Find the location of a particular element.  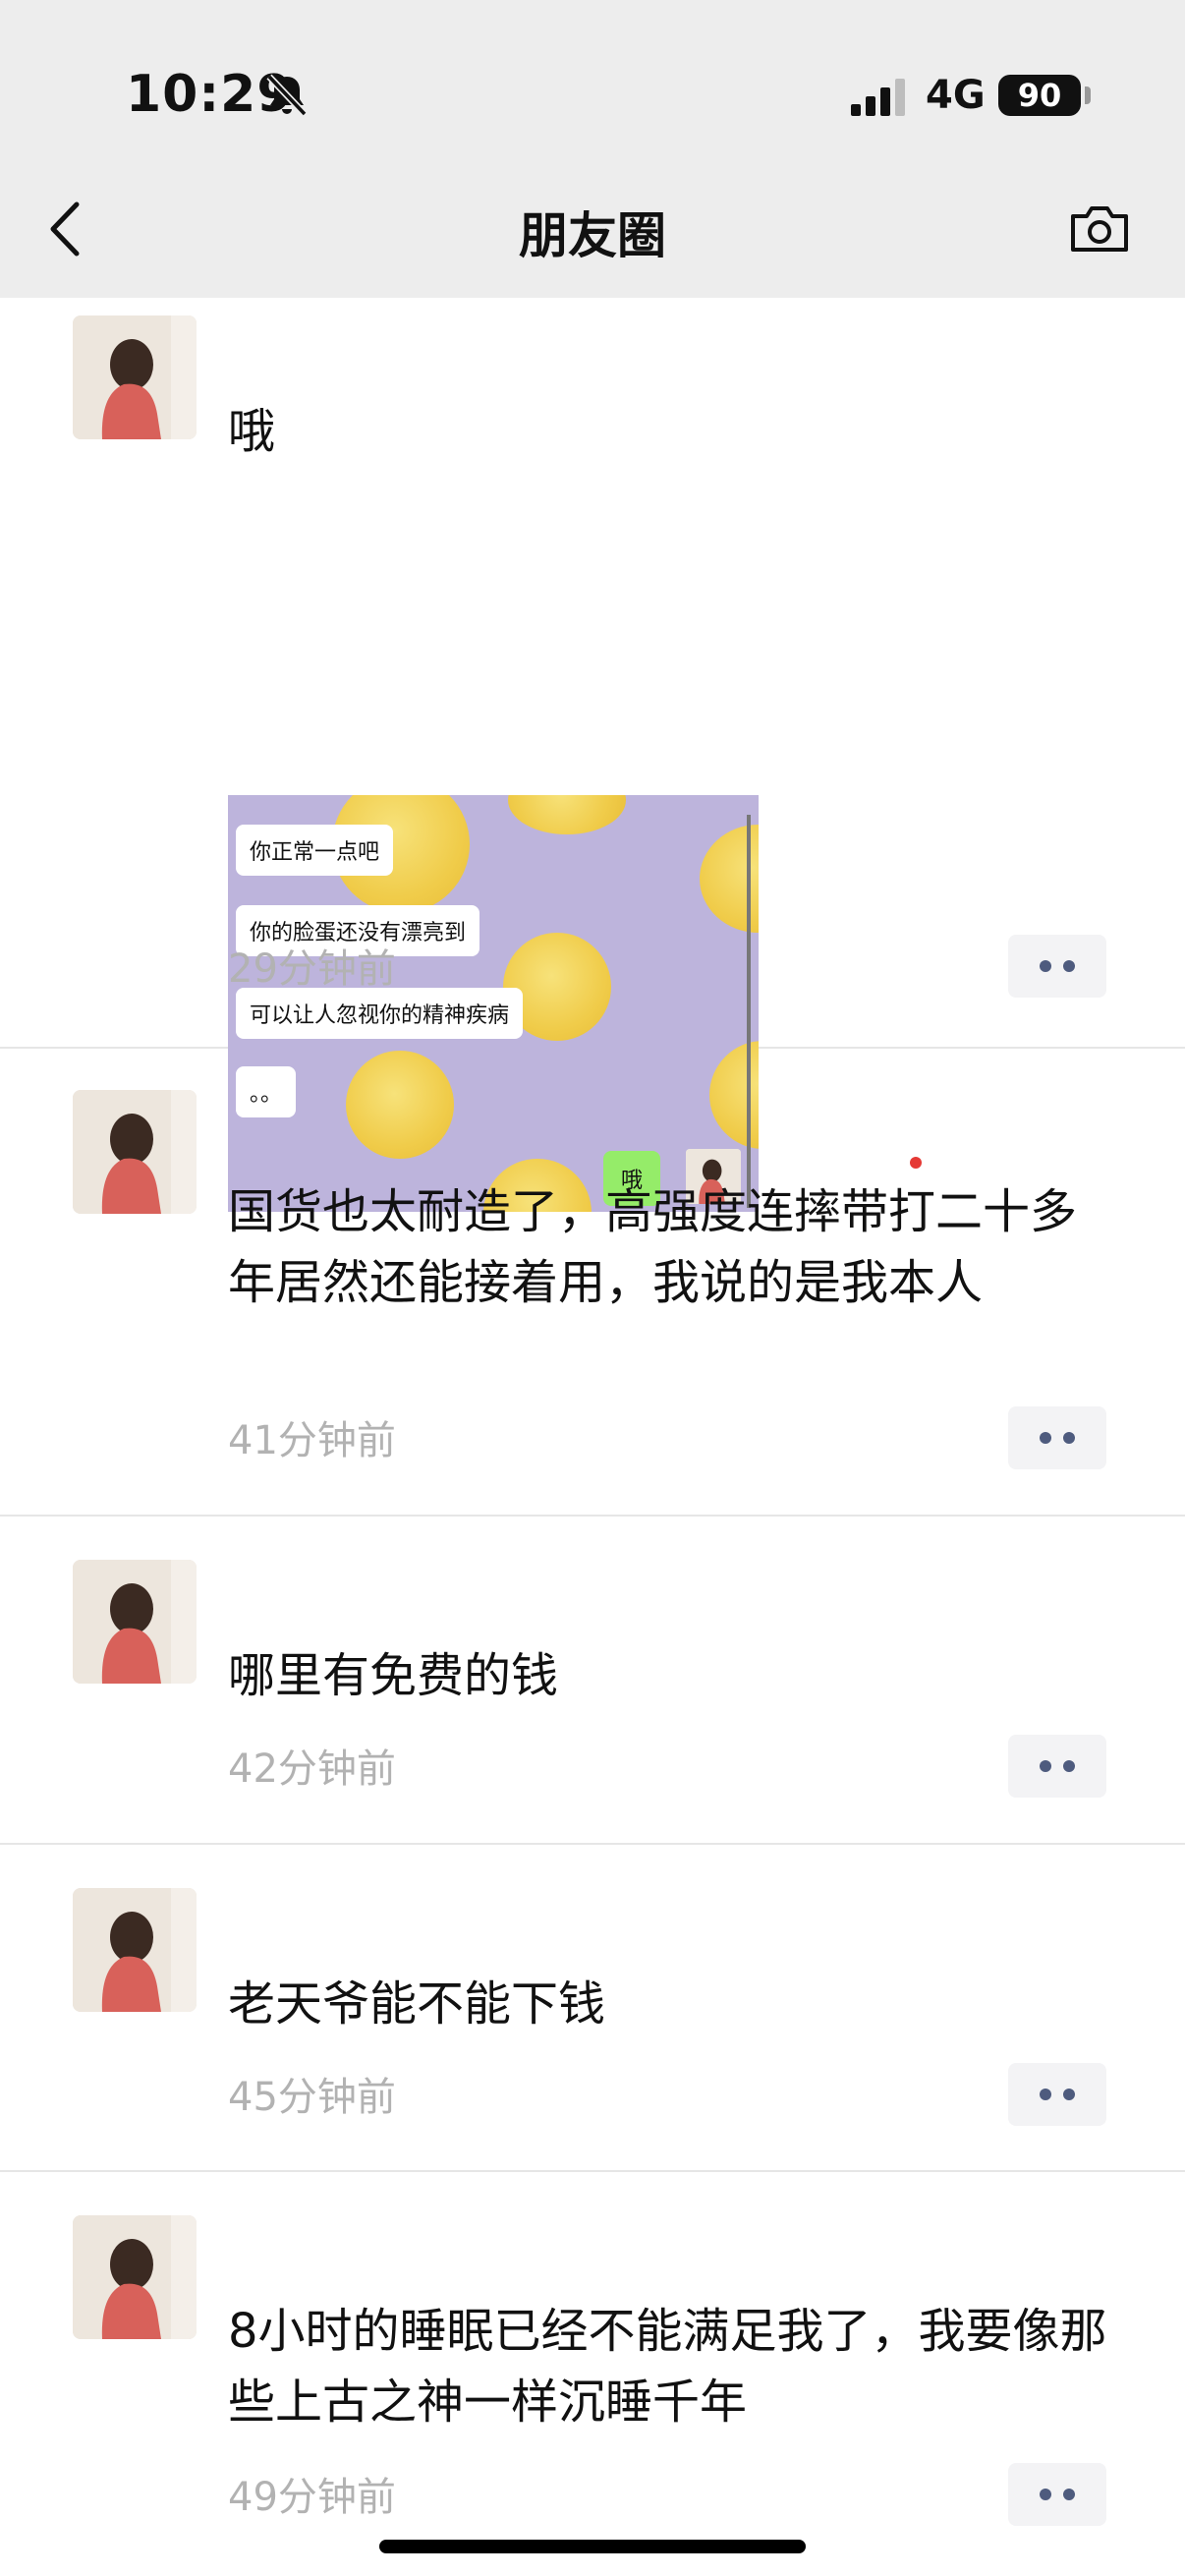

post-time: 45分钟前 is located at coordinates (312, 2097).